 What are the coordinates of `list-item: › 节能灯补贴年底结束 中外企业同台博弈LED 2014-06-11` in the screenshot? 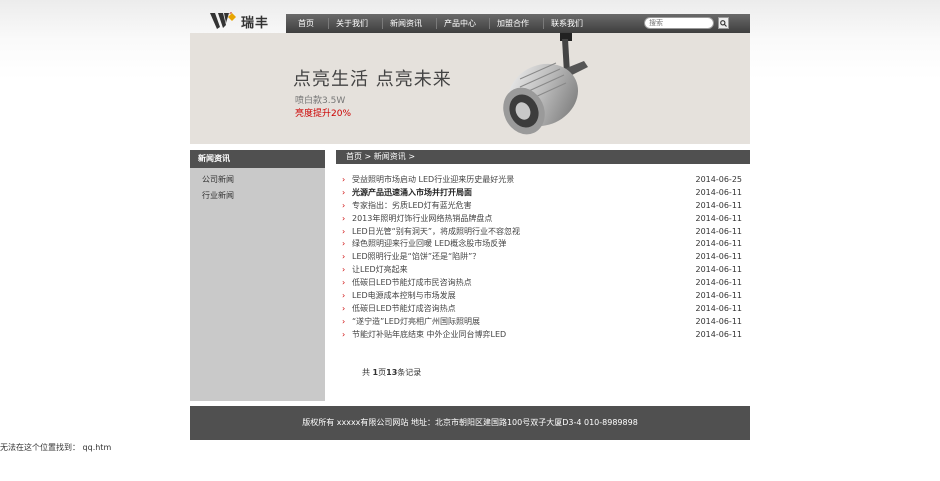 It's located at (542, 335).